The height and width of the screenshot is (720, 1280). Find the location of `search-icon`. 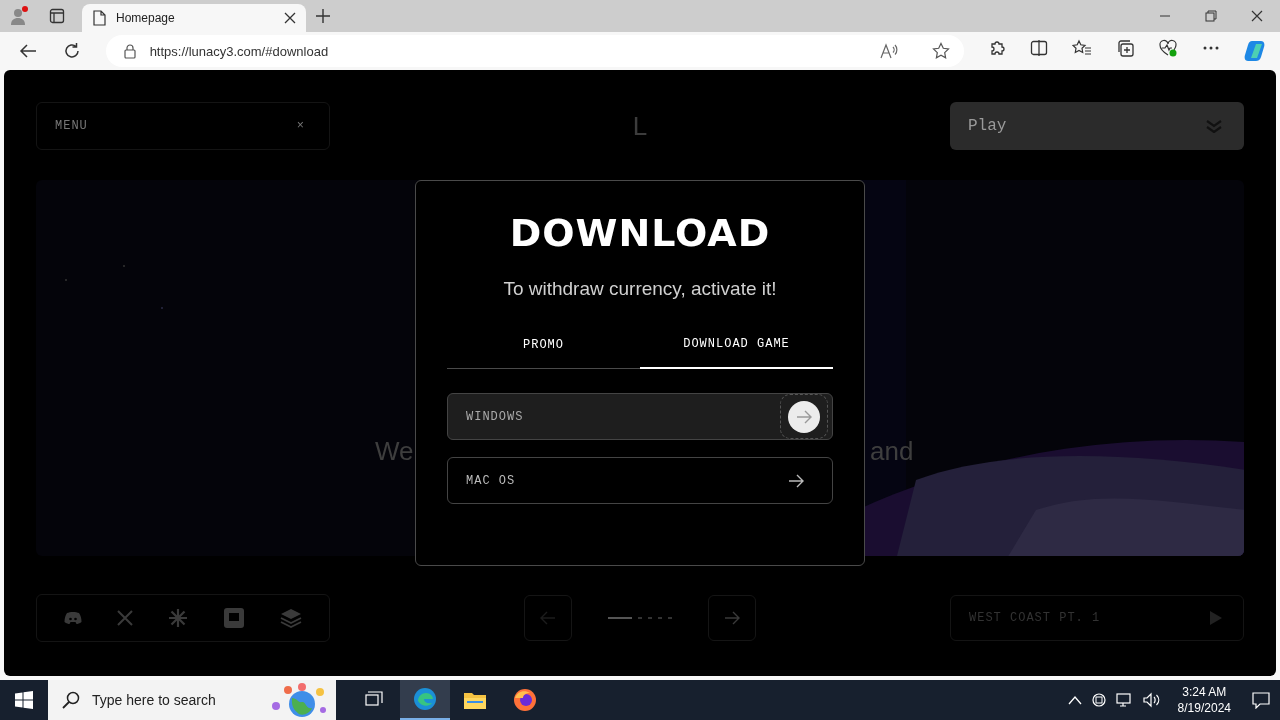

search-icon is located at coordinates (71, 700).